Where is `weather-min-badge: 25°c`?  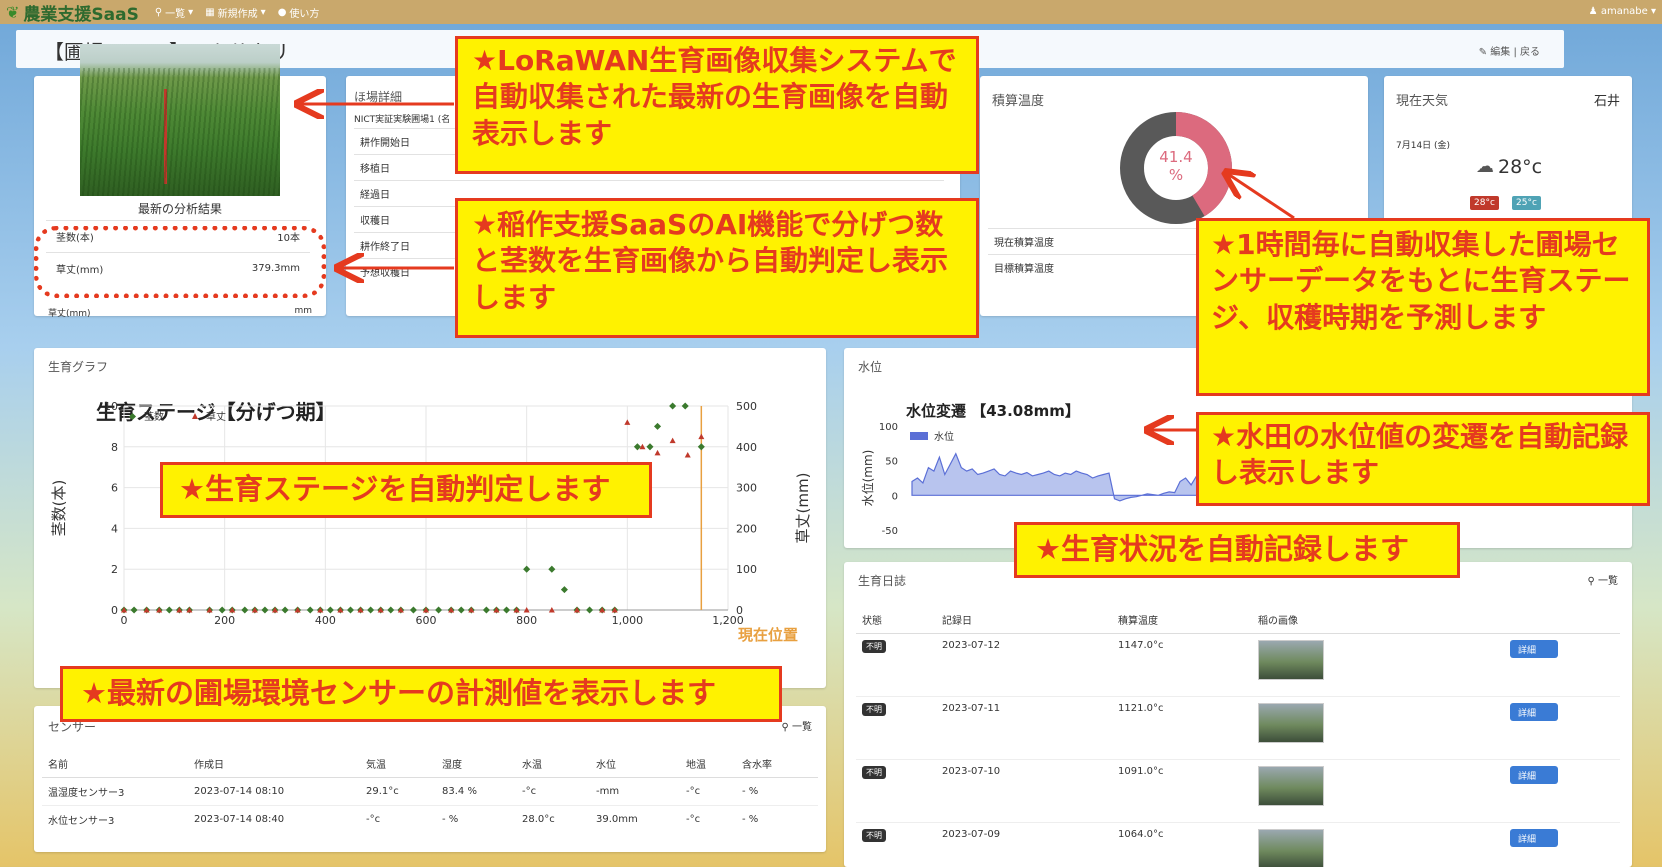 weather-min-badge: 25°c is located at coordinates (1526, 203).